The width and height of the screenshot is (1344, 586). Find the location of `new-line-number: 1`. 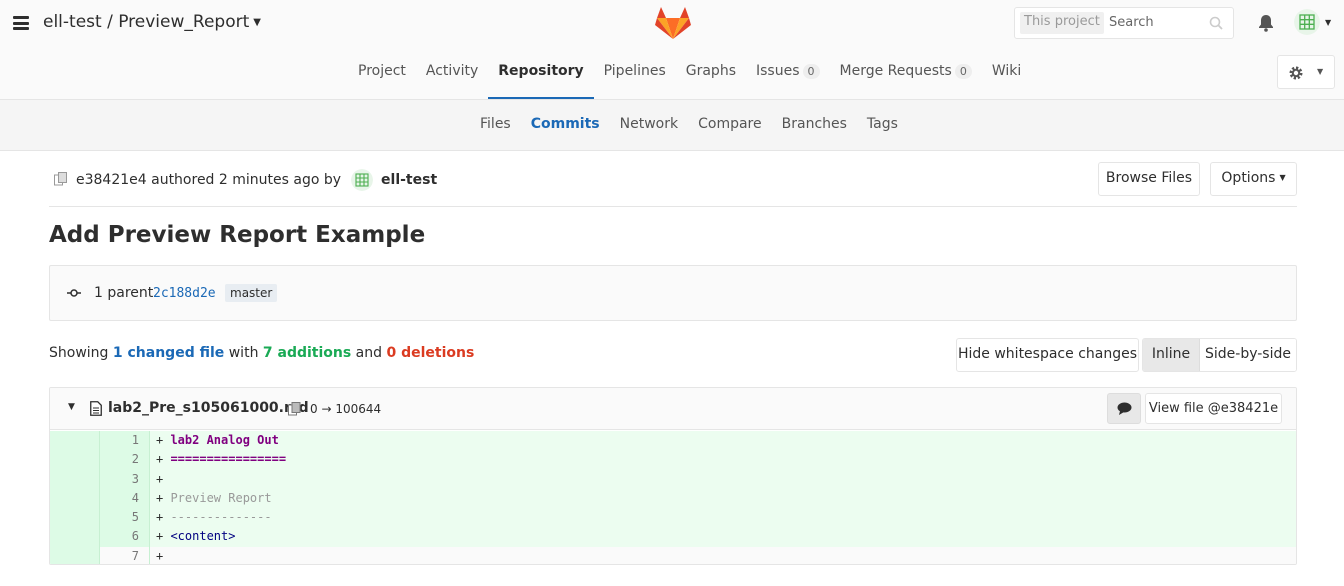

new-line-number: 1 is located at coordinates (125, 441).